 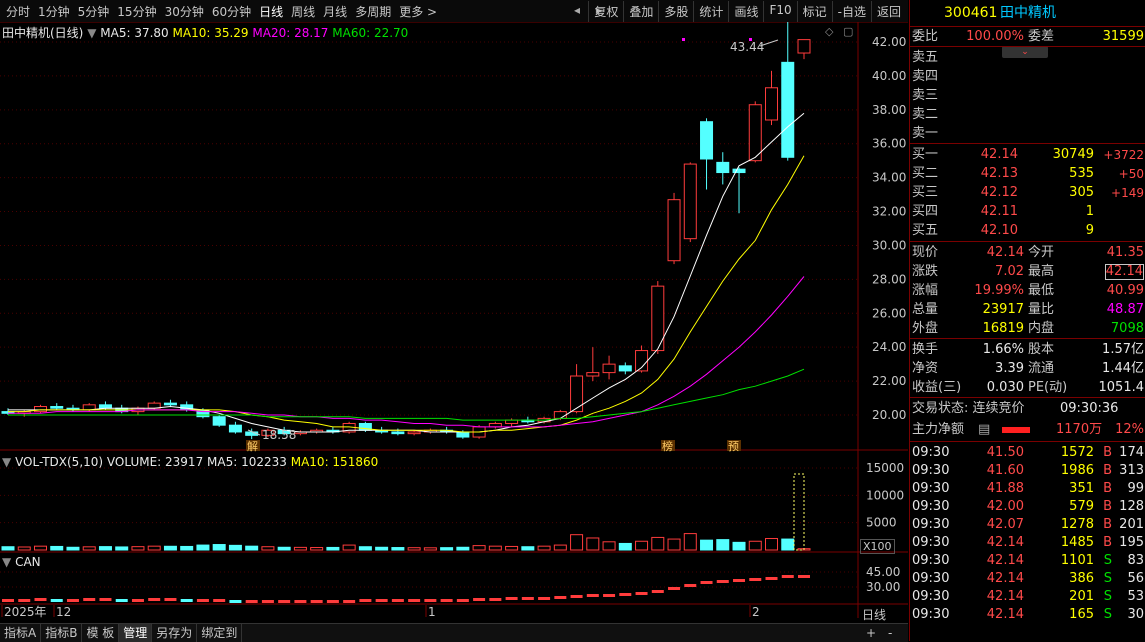 What do you see at coordinates (1027, 96) in the screenshot?
I see `ask-row: 卖三` at bounding box center [1027, 96].